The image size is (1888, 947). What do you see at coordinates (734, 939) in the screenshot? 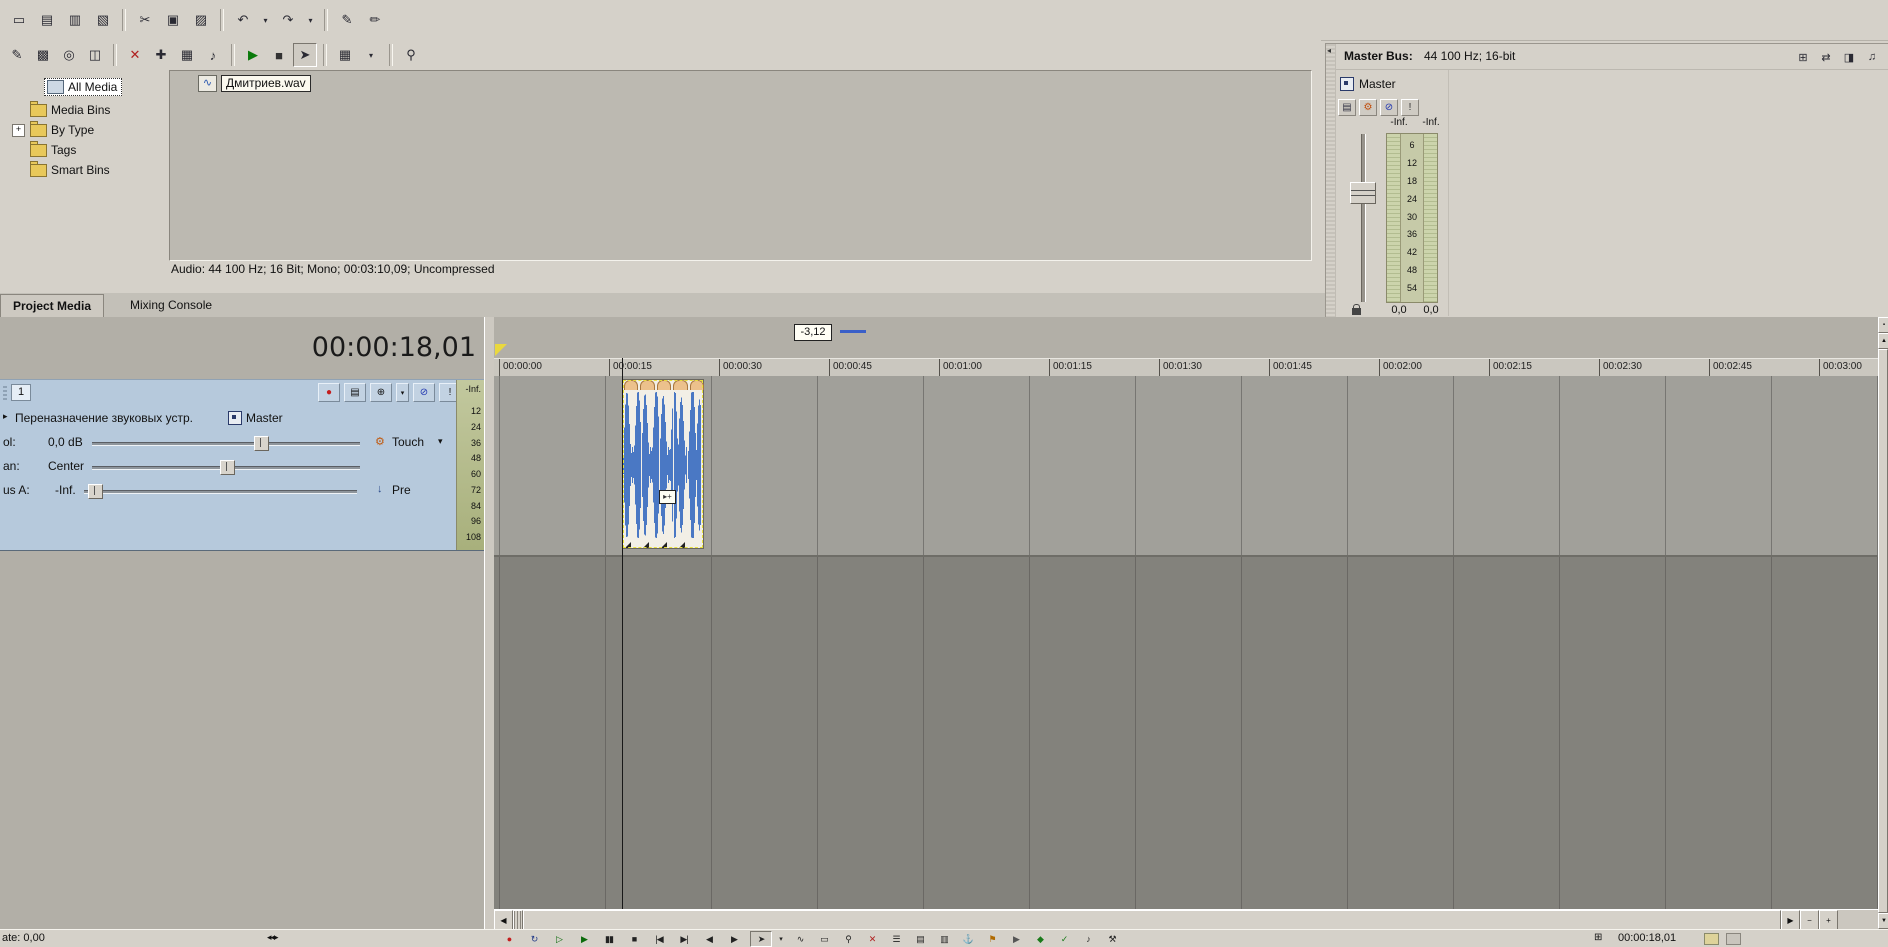
I see `next-frame-button: ▶` at bounding box center [734, 939].